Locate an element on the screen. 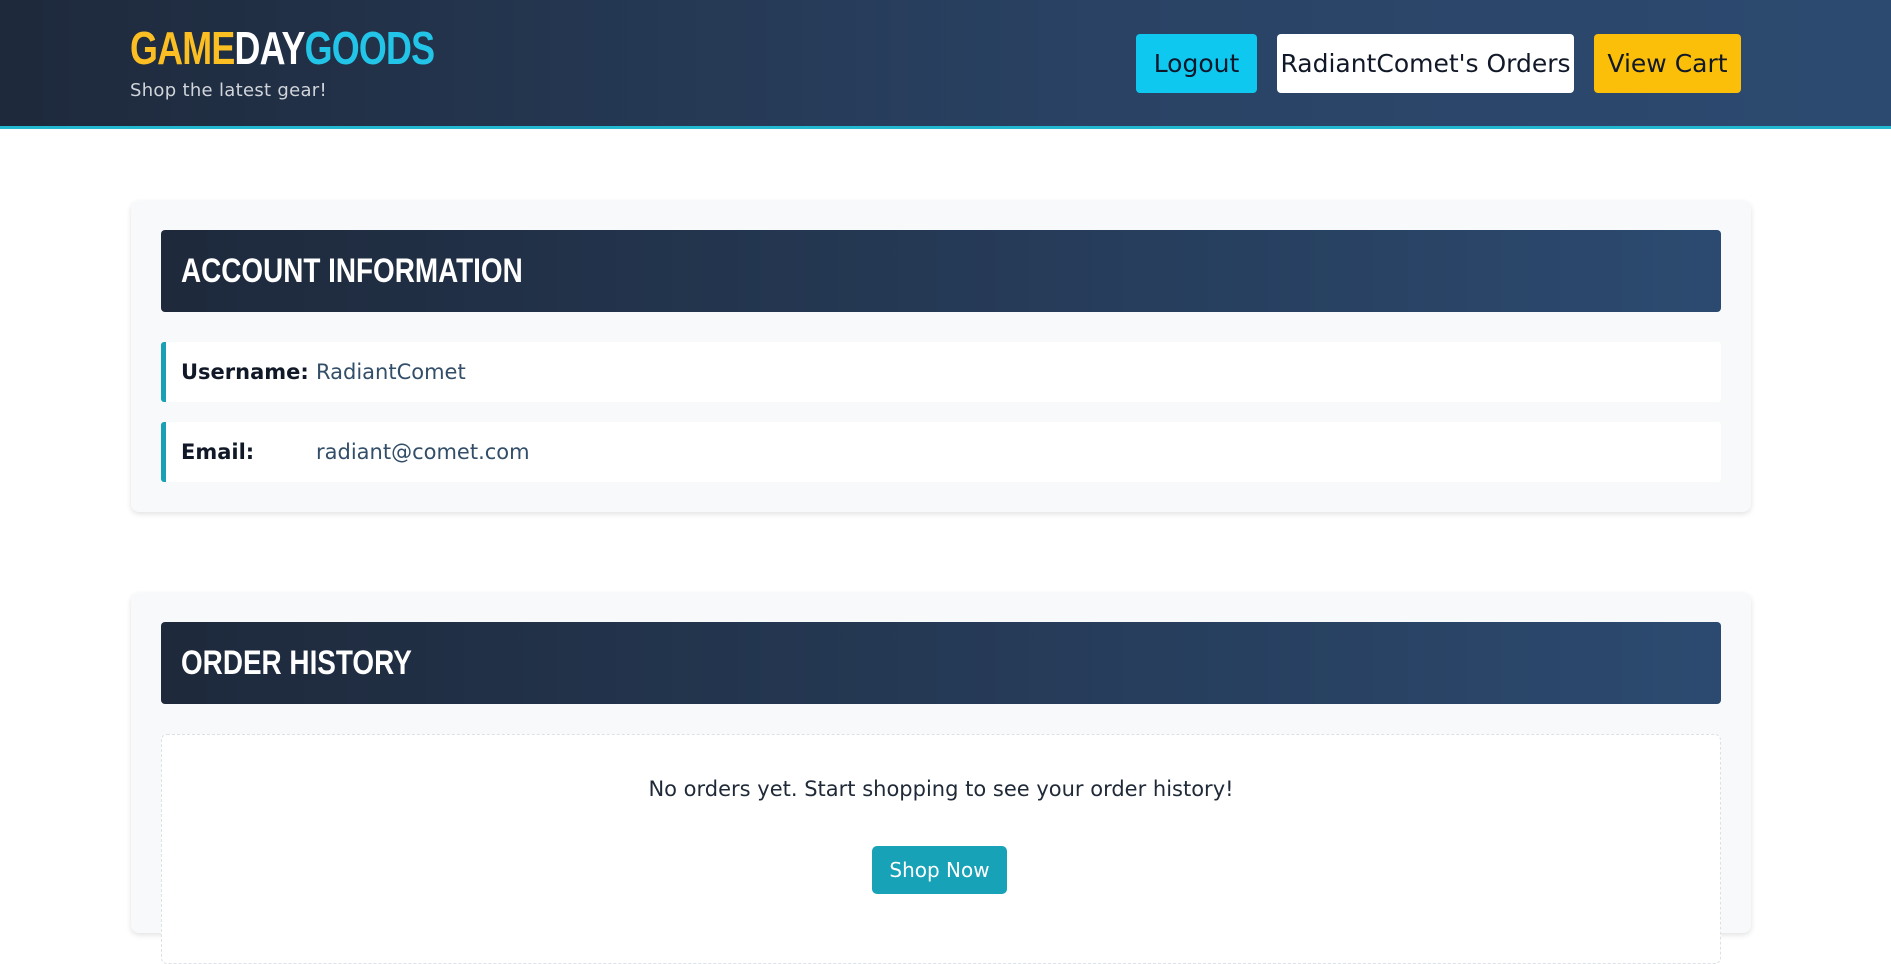  email-label: Email: is located at coordinates (218, 452).